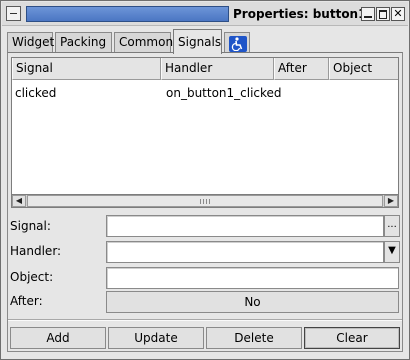 The image size is (410, 360). Describe the element at coordinates (127, 14) in the screenshot. I see `title-bar-accent` at that location.